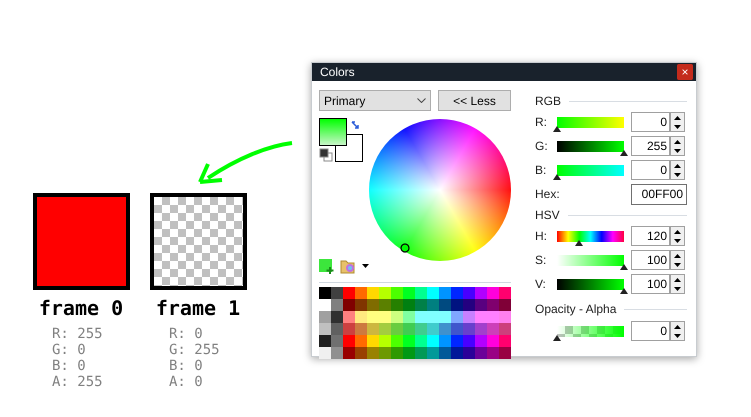 This screenshot has height=417, width=751. What do you see at coordinates (541, 284) in the screenshot?
I see `channel-label: V:` at bounding box center [541, 284].